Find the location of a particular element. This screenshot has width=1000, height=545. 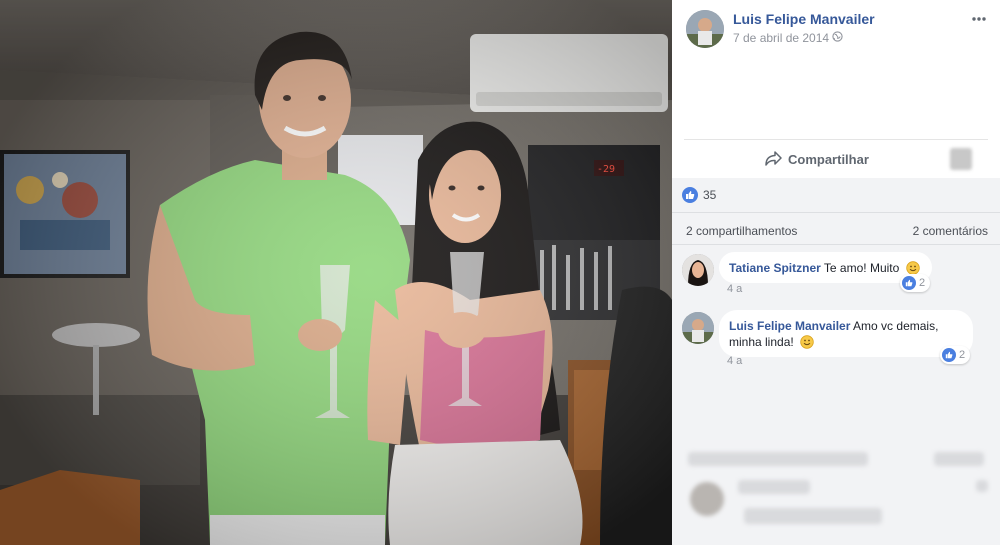

action-bar: Compartilhar is located at coordinates (836, 159).